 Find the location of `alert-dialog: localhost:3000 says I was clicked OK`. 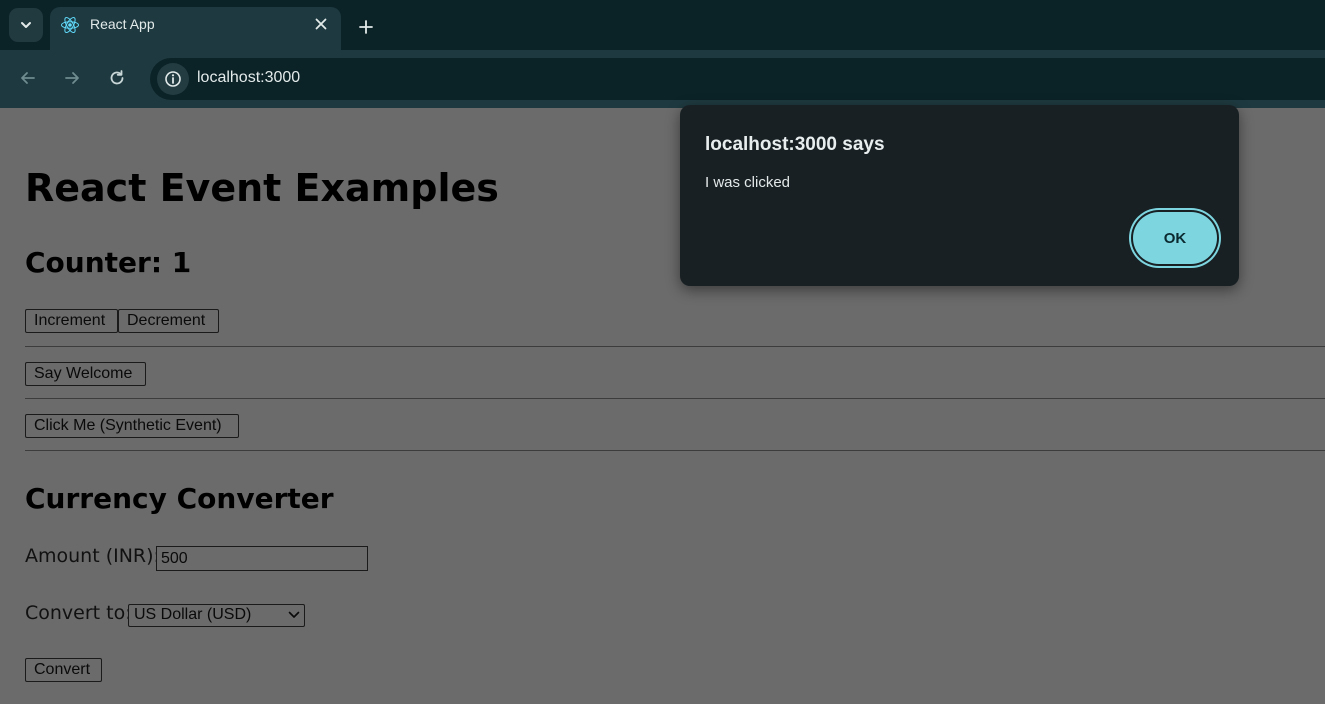

alert-dialog: localhost:3000 says I was clicked OK is located at coordinates (959, 195).